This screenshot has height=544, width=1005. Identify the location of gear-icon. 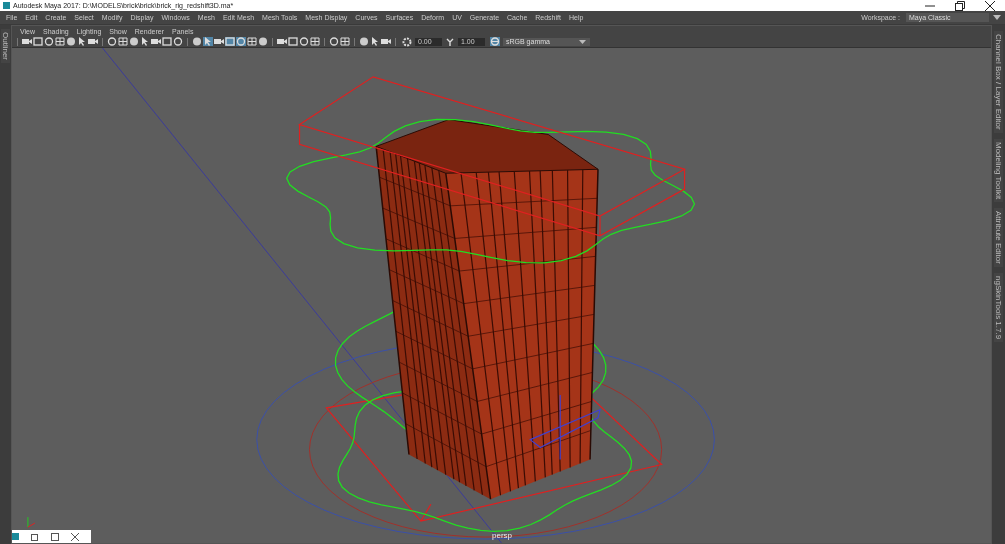
(407, 41).